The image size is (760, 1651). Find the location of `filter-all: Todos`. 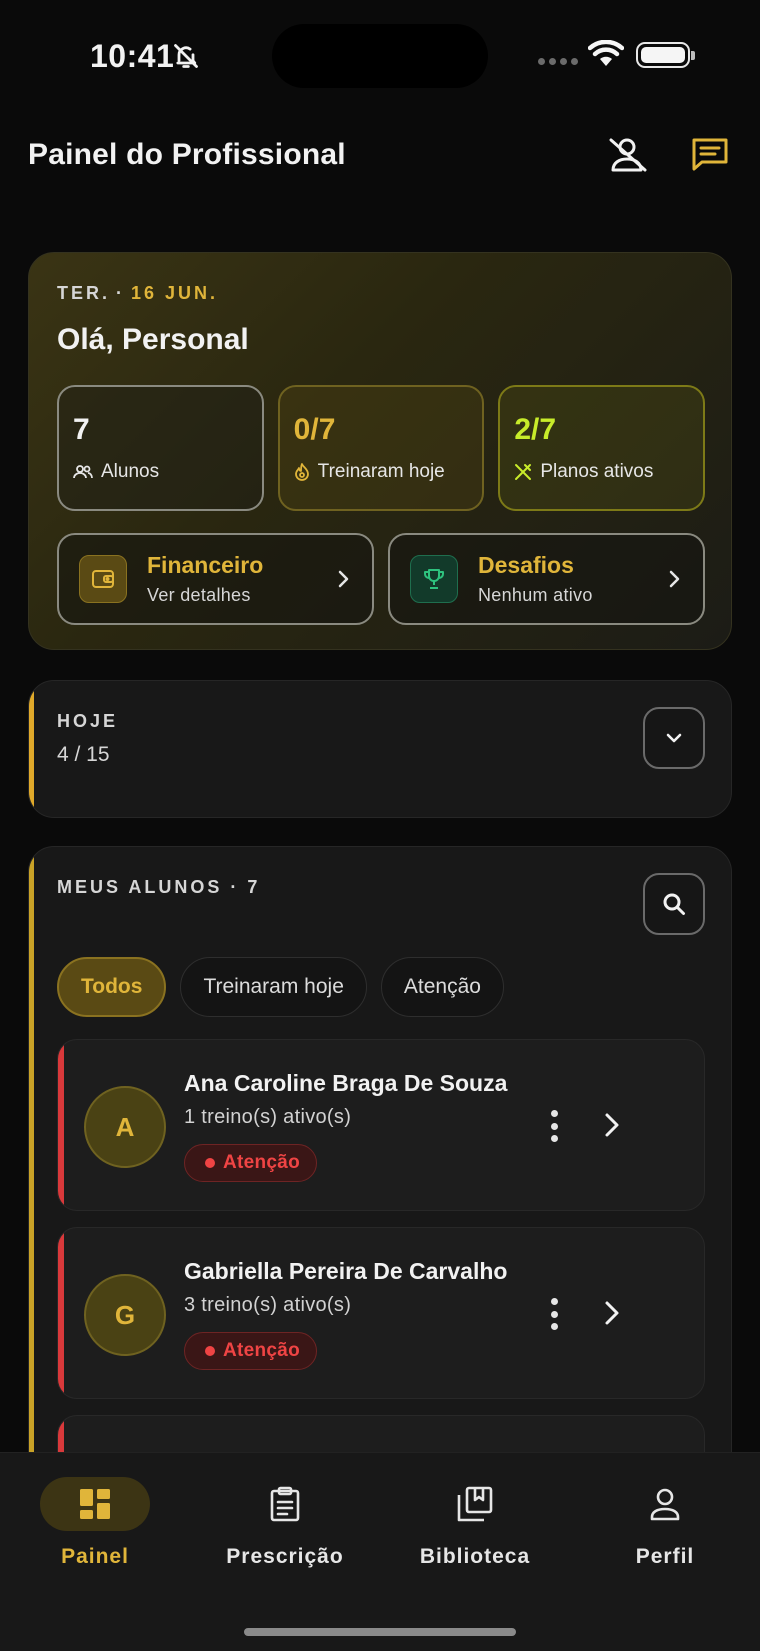

filter-all: Todos is located at coordinates (112, 987).